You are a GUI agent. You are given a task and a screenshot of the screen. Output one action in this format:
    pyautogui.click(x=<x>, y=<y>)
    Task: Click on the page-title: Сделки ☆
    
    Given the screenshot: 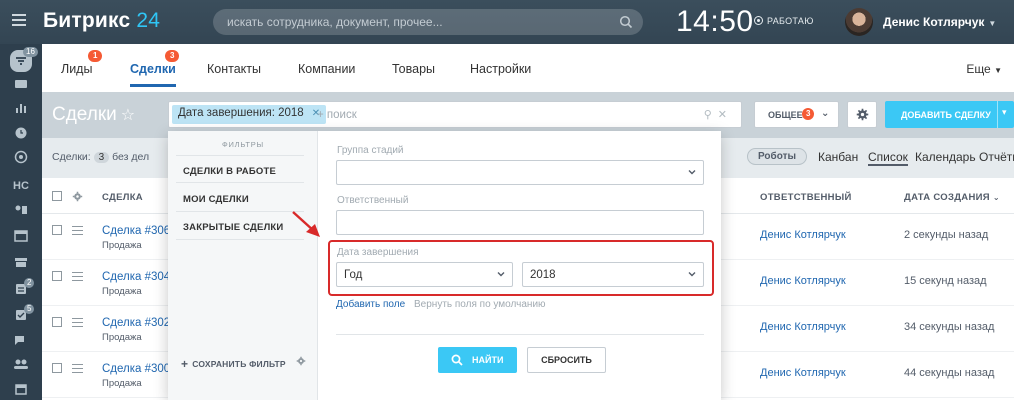 What is the action you would take?
    pyautogui.click(x=94, y=114)
    